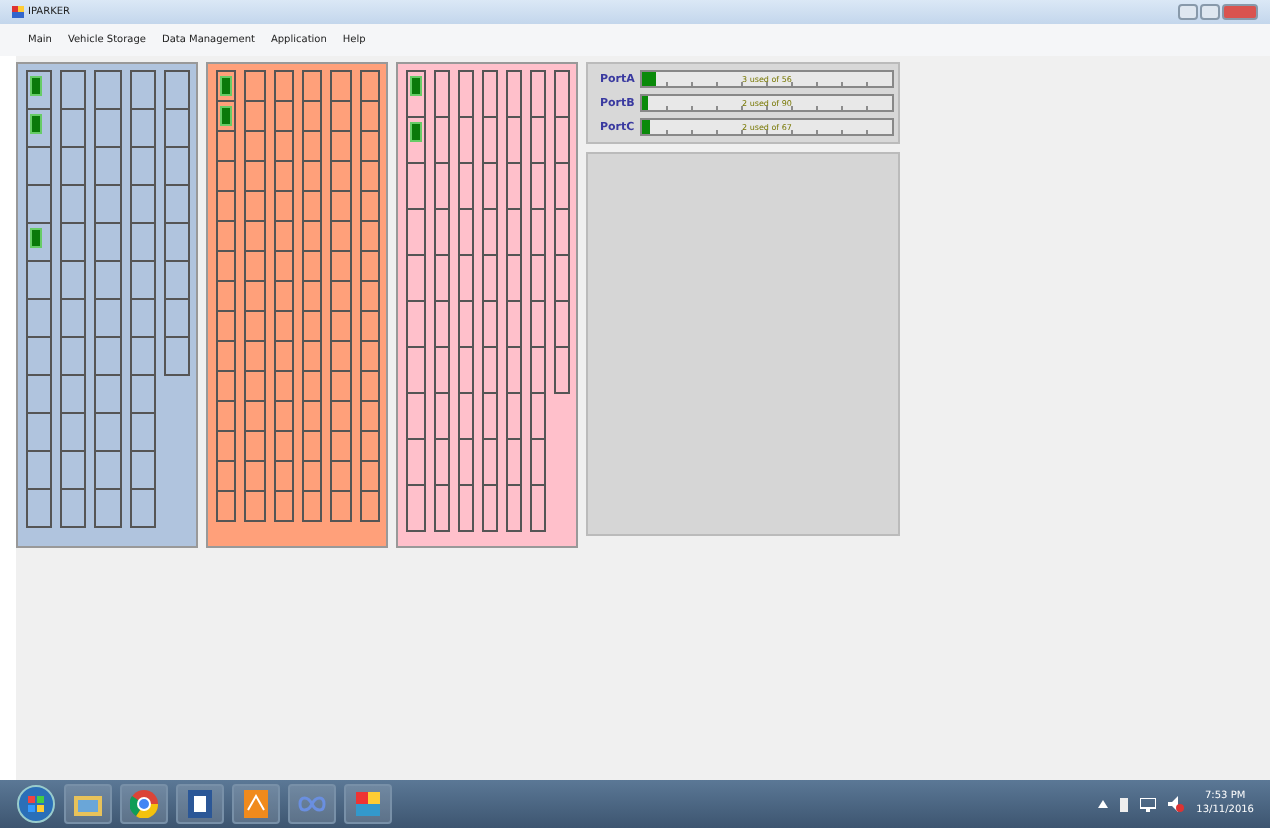 The height and width of the screenshot is (828, 1270). I want to click on folder-icon, so click(88, 804).